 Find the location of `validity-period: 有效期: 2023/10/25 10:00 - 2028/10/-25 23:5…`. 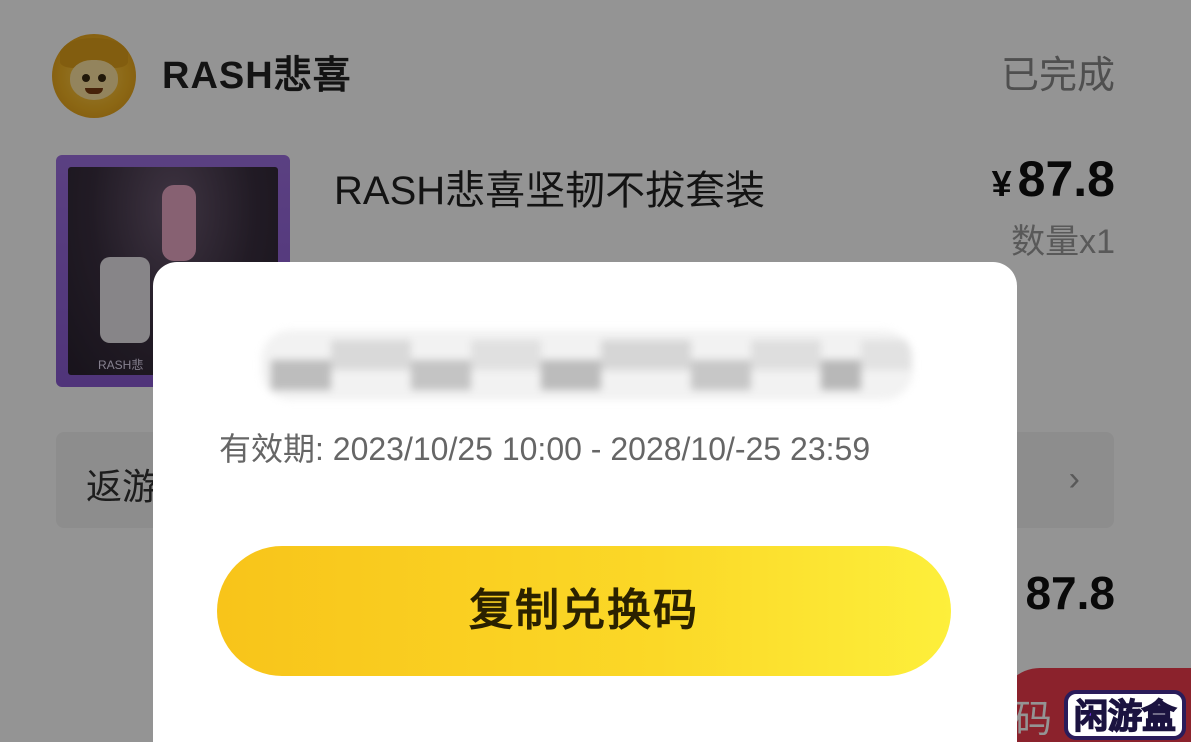

validity-period: 有效期: 2023/10/25 10:00 - 2028/10/-25 23:5… is located at coordinates (545, 449).